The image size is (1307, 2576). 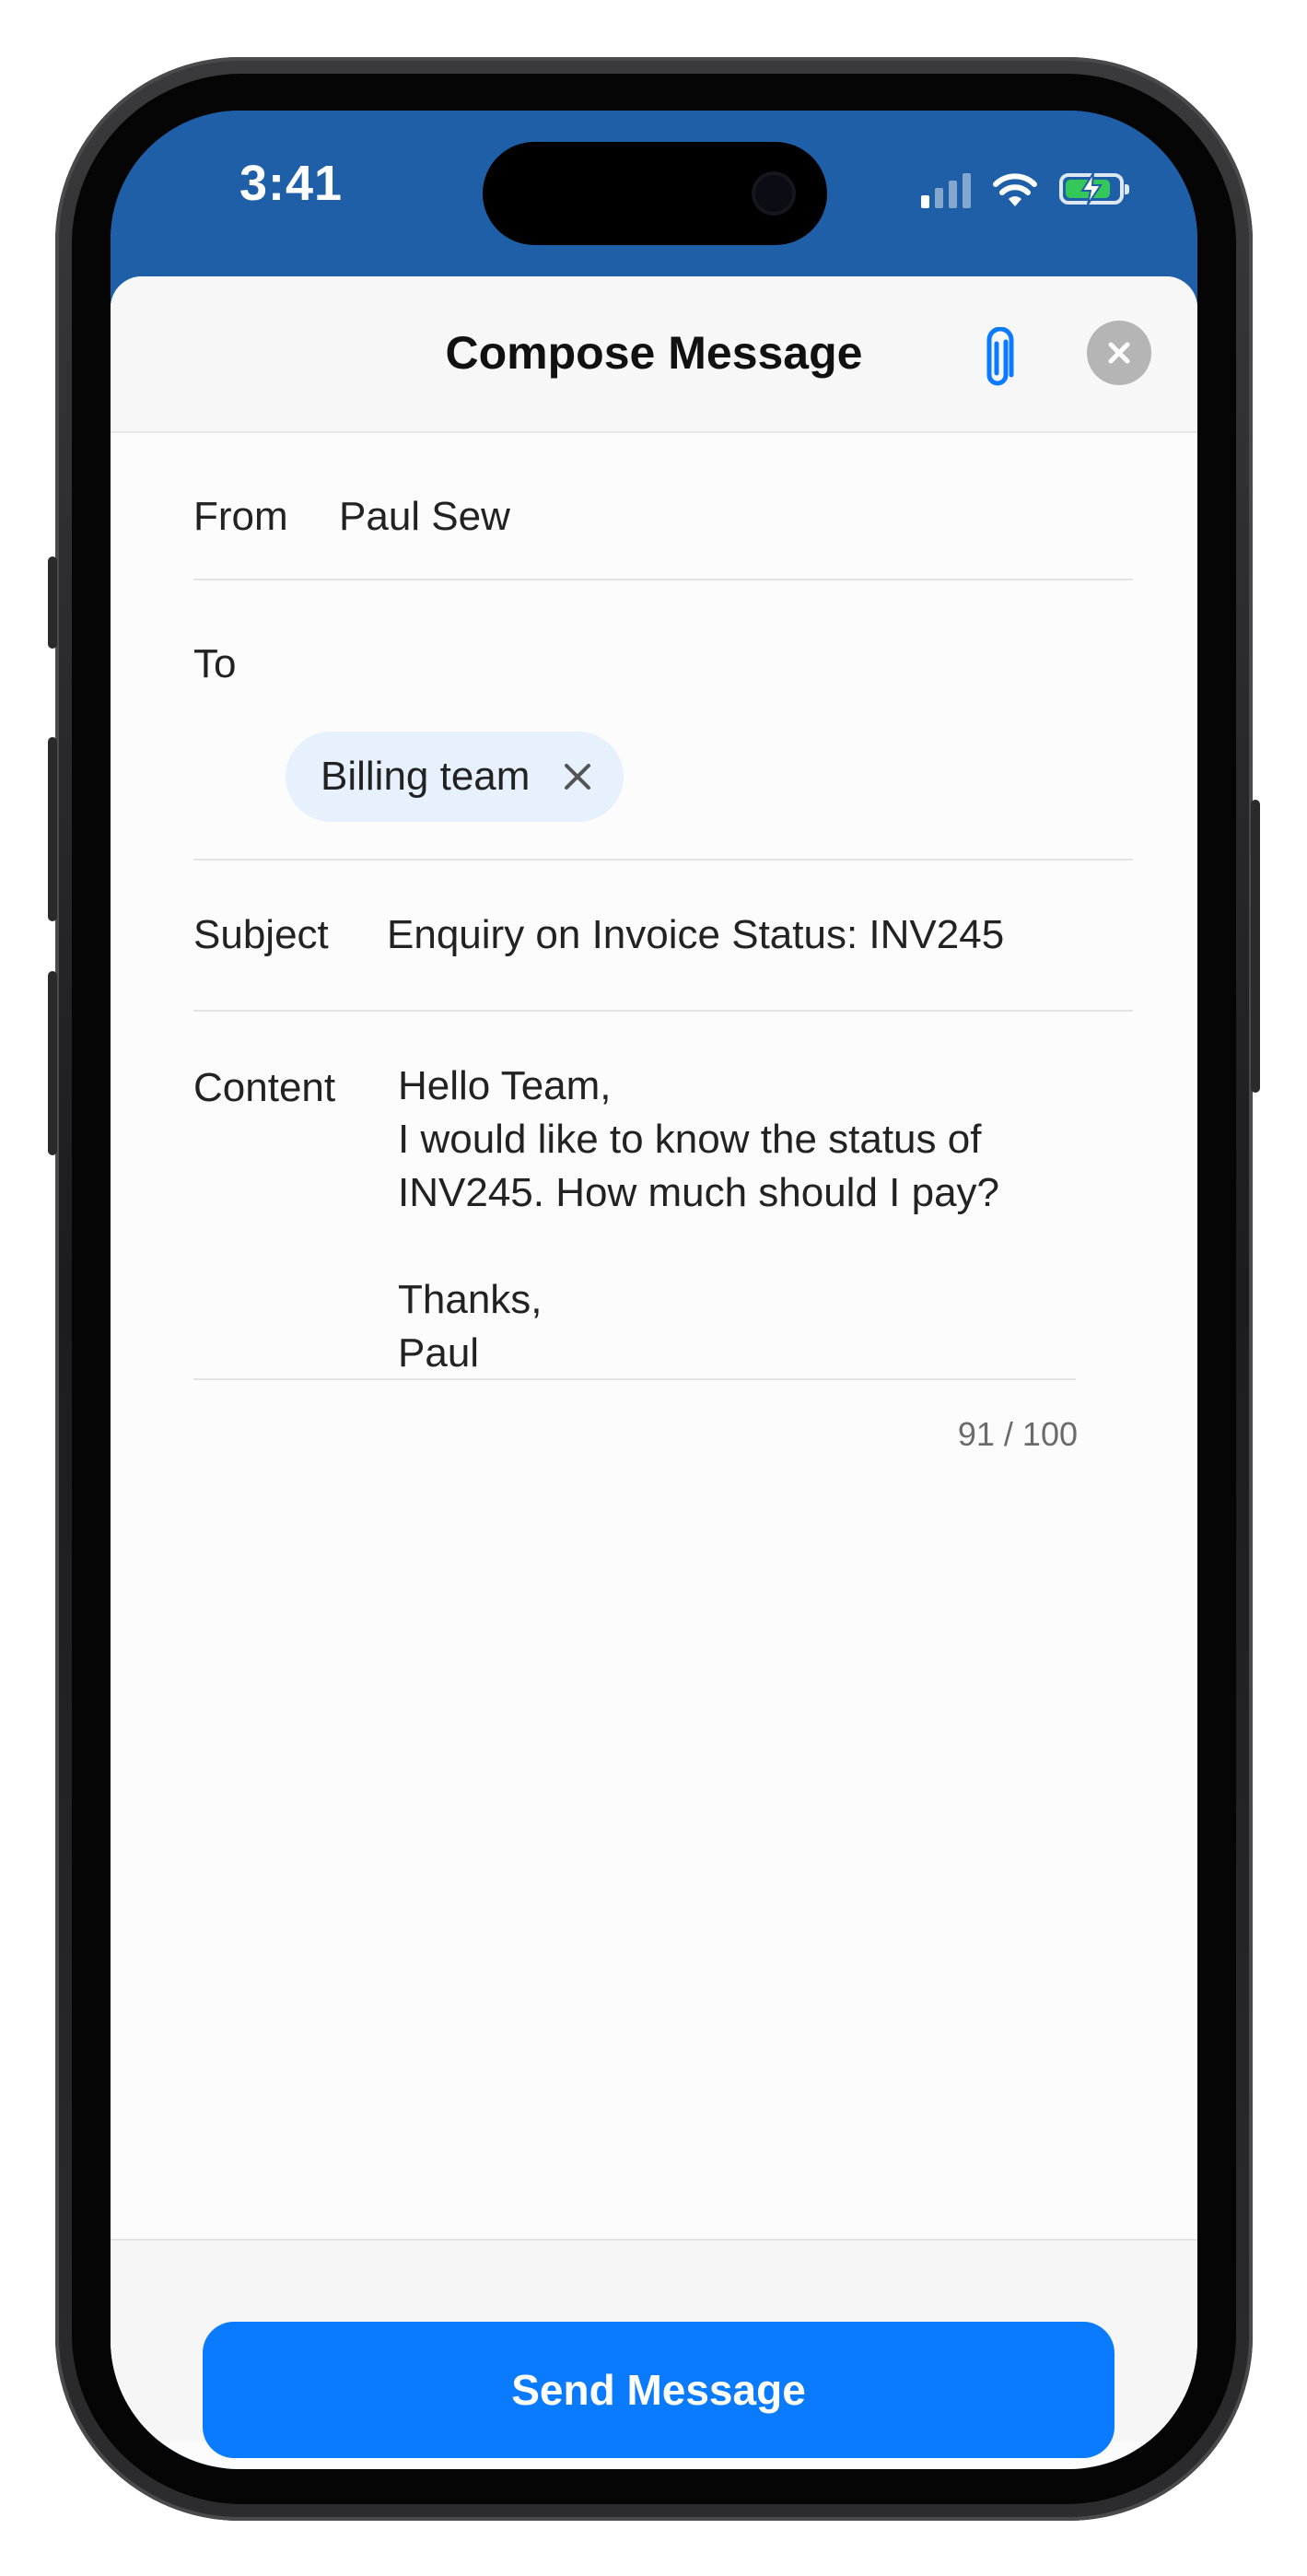 What do you see at coordinates (1015, 189) in the screenshot?
I see `wifi-icon` at bounding box center [1015, 189].